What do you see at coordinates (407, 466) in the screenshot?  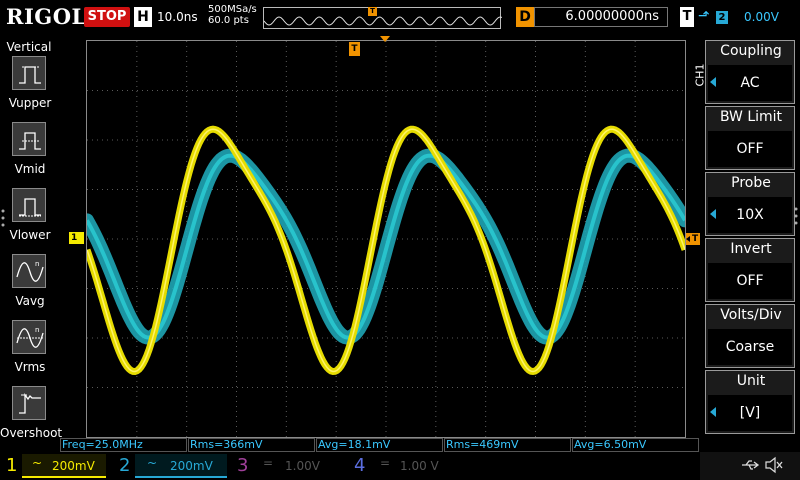 I see `ch4-status: 4 = 1.00 V` at bounding box center [407, 466].